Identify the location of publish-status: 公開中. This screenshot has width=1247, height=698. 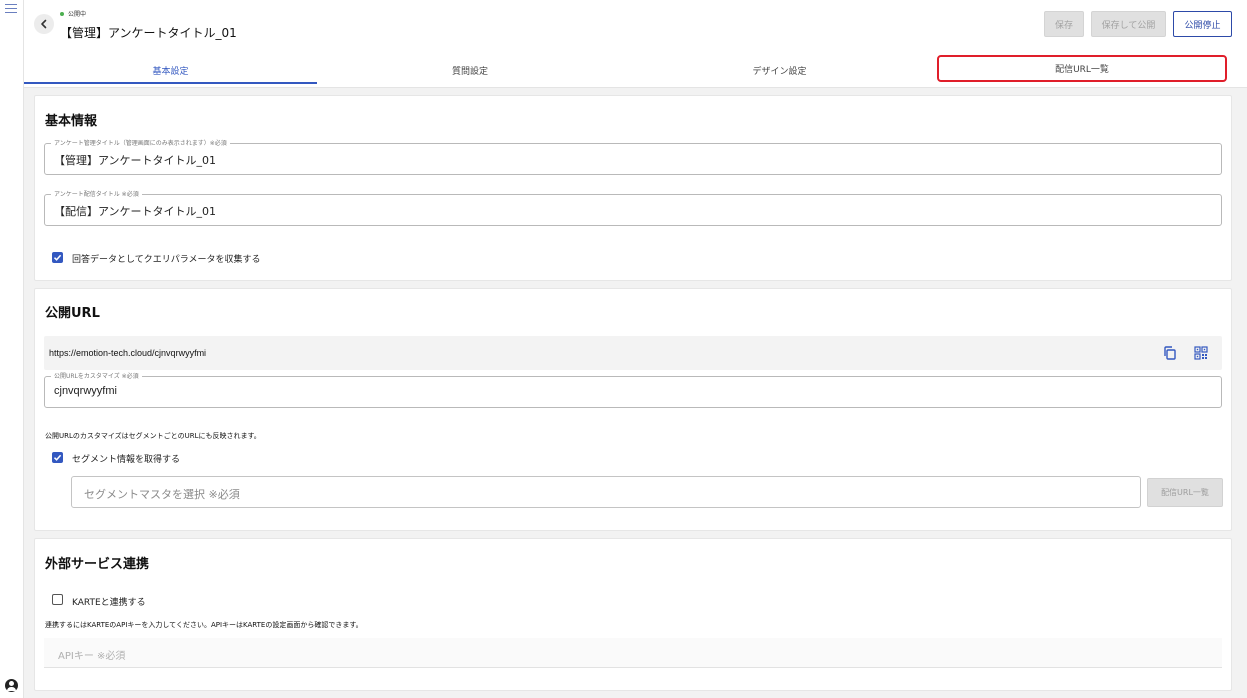
(73, 13).